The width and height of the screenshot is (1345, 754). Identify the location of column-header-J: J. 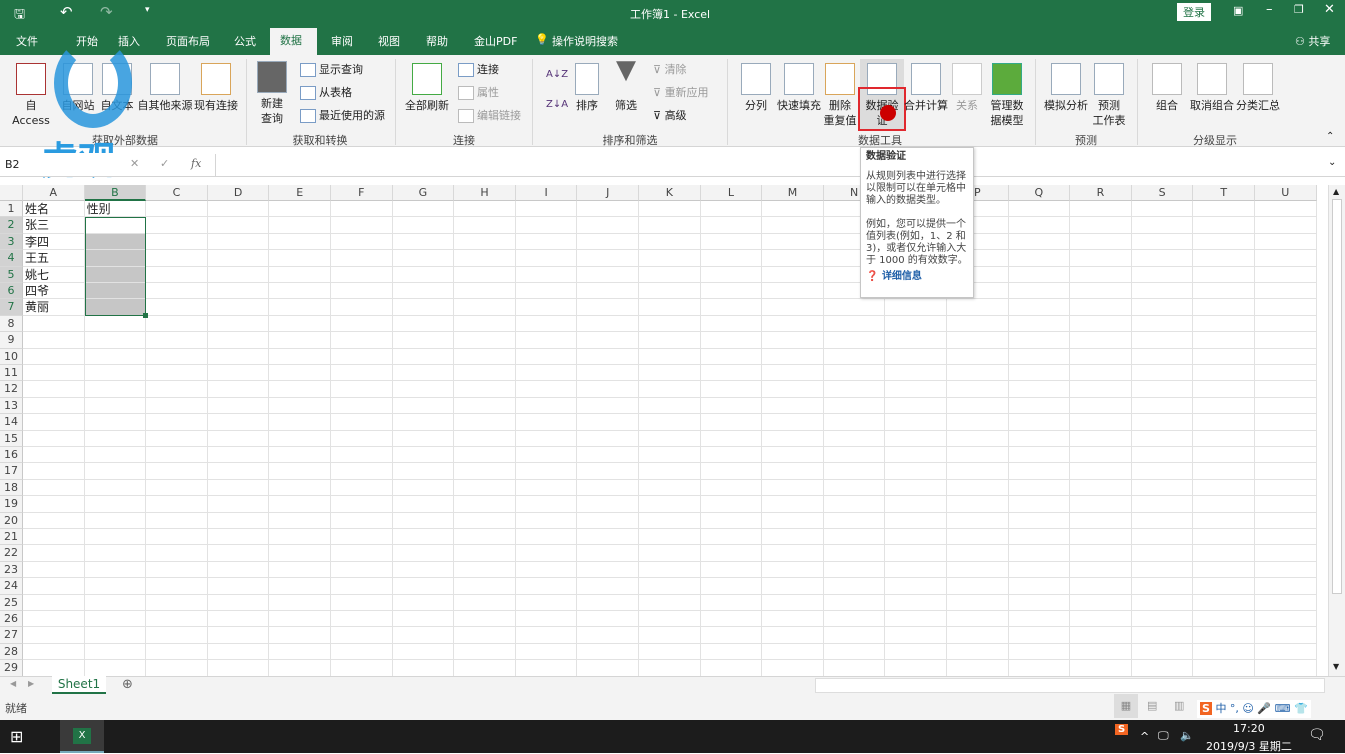
(608, 193).